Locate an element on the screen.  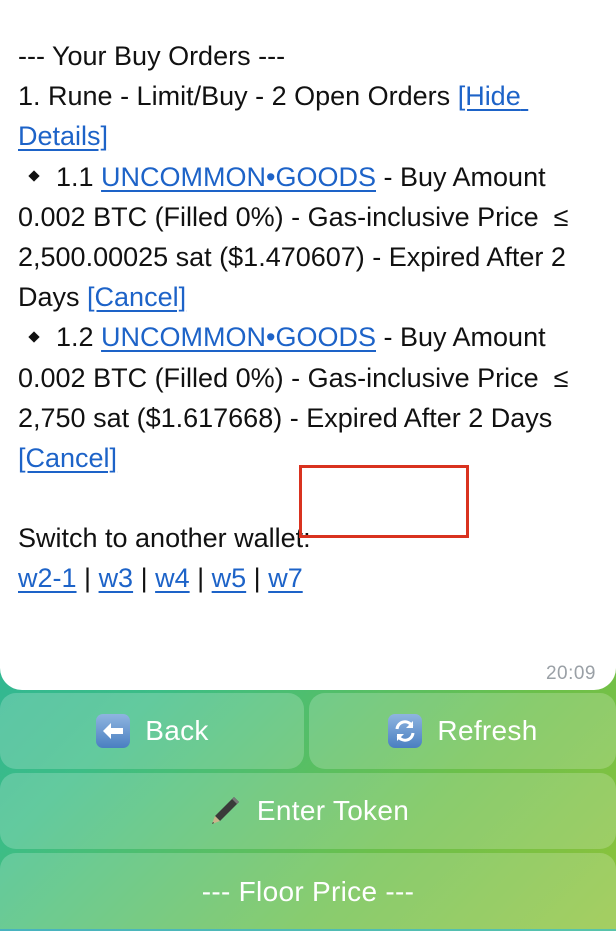
floor-price-button: --- Floor Price --- is located at coordinates (308, 892).